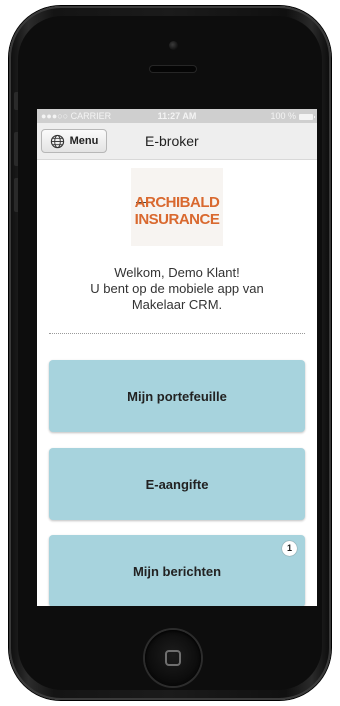 This screenshot has height=706, width=340. I want to click on messages-tile: Mijn berichten 1, so click(177, 570).